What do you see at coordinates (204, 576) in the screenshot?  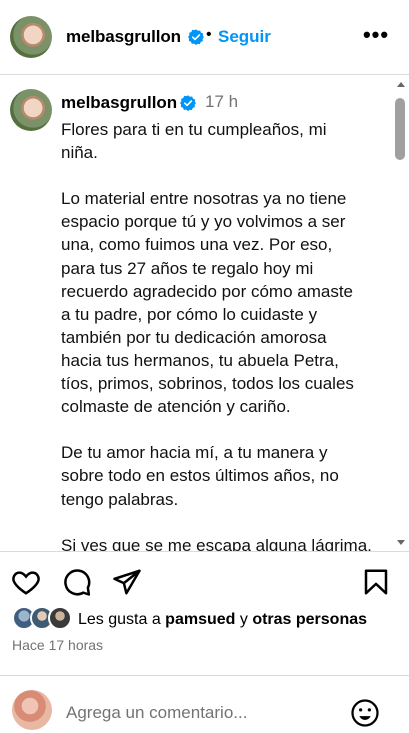 I see `action-bar` at bounding box center [204, 576].